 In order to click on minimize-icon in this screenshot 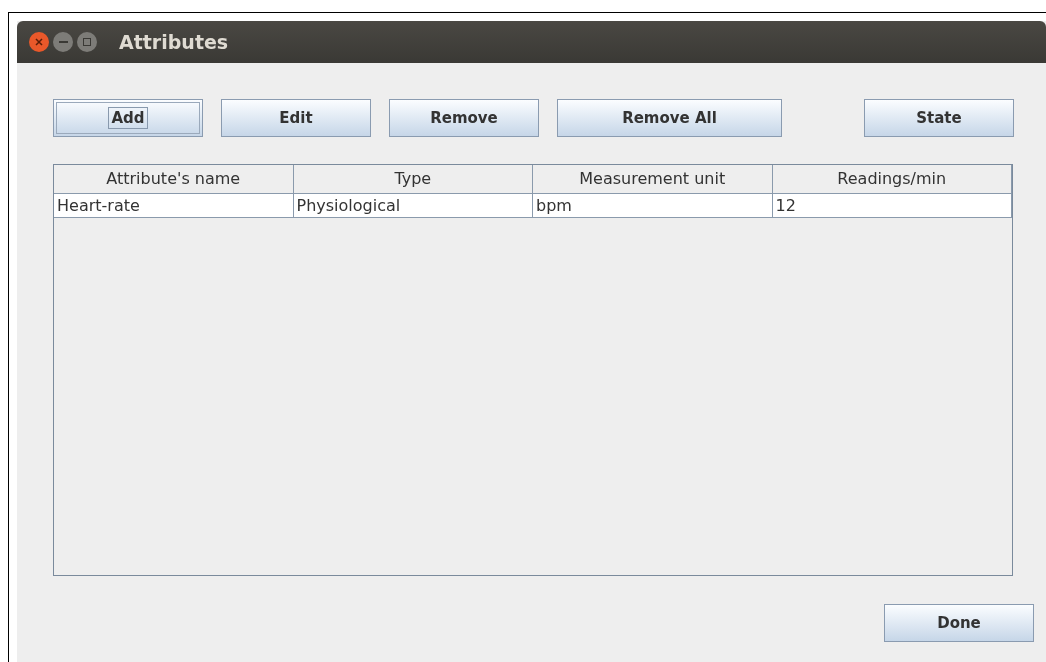, I will do `click(63, 42)`.